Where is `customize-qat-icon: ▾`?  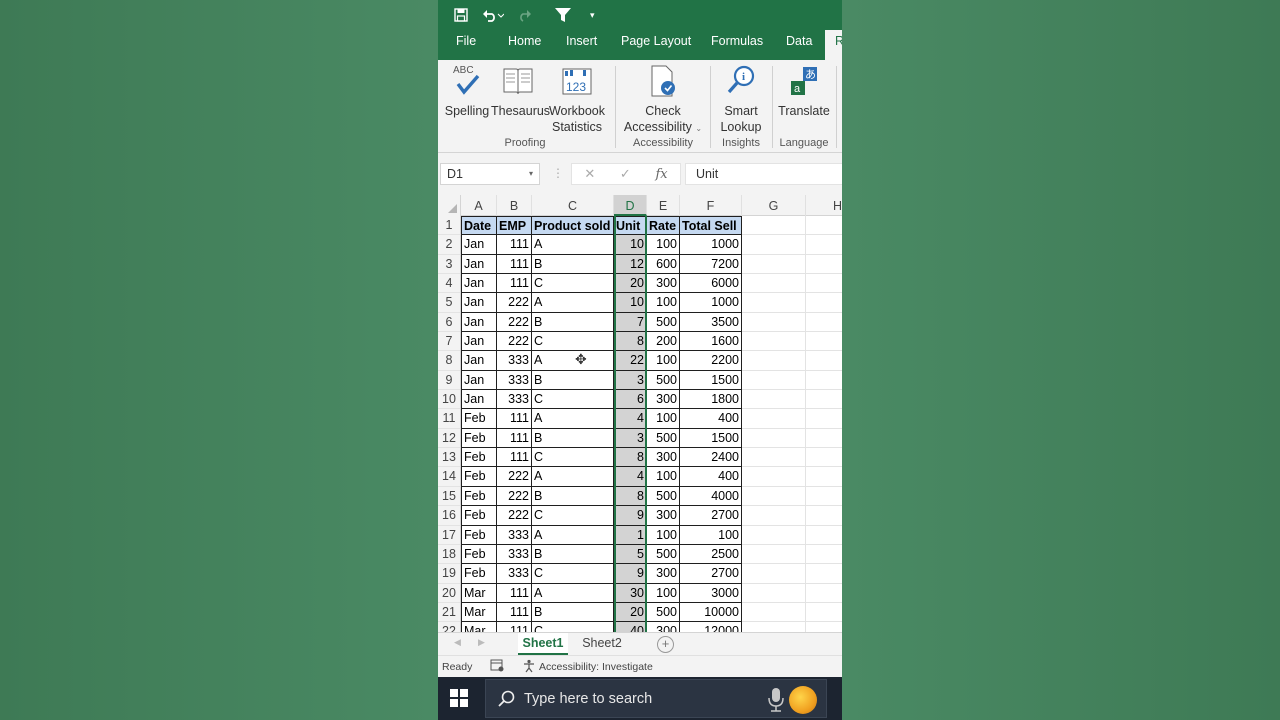 customize-qat-icon: ▾ is located at coordinates (592, 15).